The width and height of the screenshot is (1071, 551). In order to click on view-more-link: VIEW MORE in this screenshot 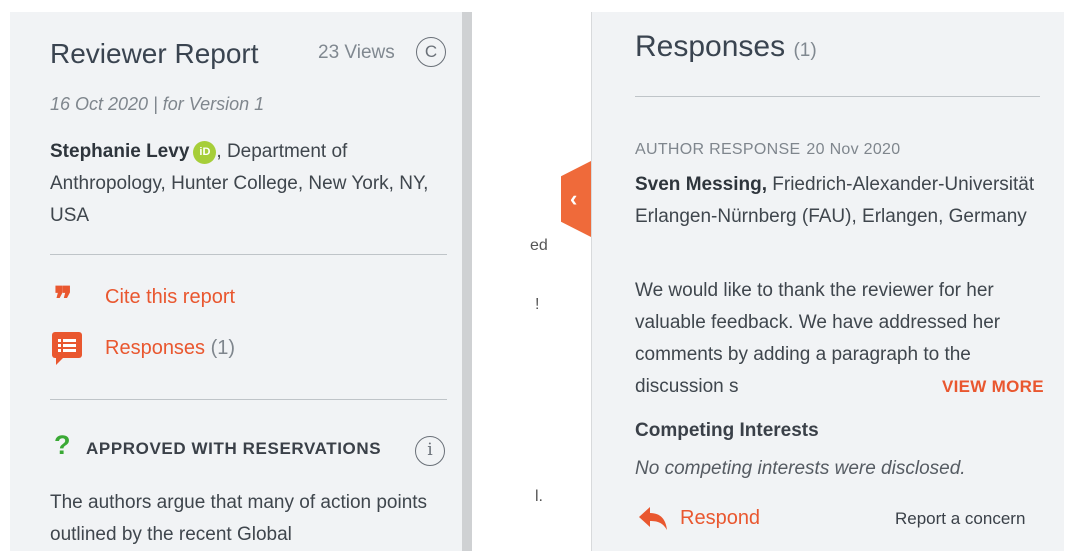, I will do `click(986, 387)`.